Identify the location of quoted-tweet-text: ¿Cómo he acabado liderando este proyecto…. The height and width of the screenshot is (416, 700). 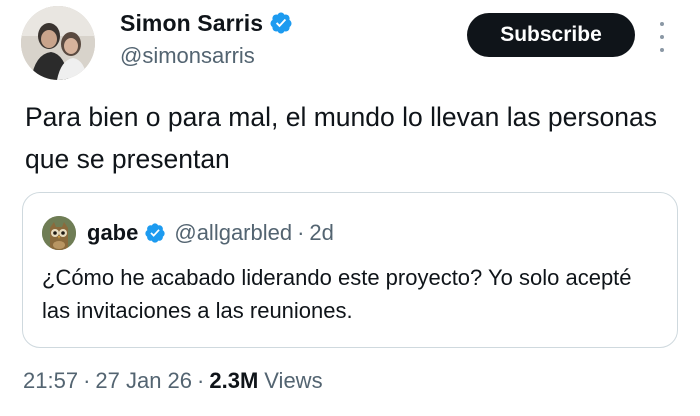
(337, 294).